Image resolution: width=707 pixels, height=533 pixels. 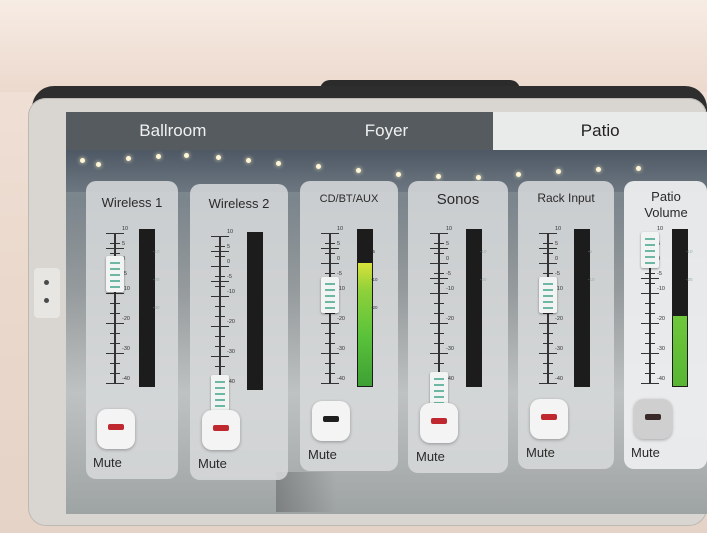 What do you see at coordinates (600, 131) in the screenshot?
I see `tab-patio: Patio` at bounding box center [600, 131].